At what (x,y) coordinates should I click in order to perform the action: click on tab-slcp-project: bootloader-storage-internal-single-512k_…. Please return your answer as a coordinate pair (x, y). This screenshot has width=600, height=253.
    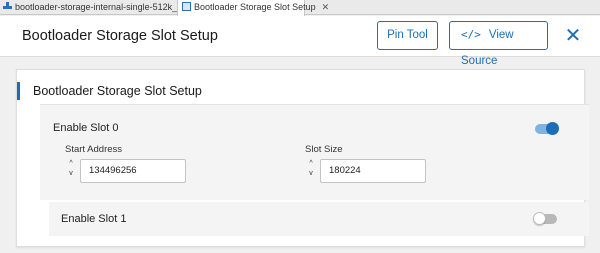
    Looking at the image, I should click on (102, 7).